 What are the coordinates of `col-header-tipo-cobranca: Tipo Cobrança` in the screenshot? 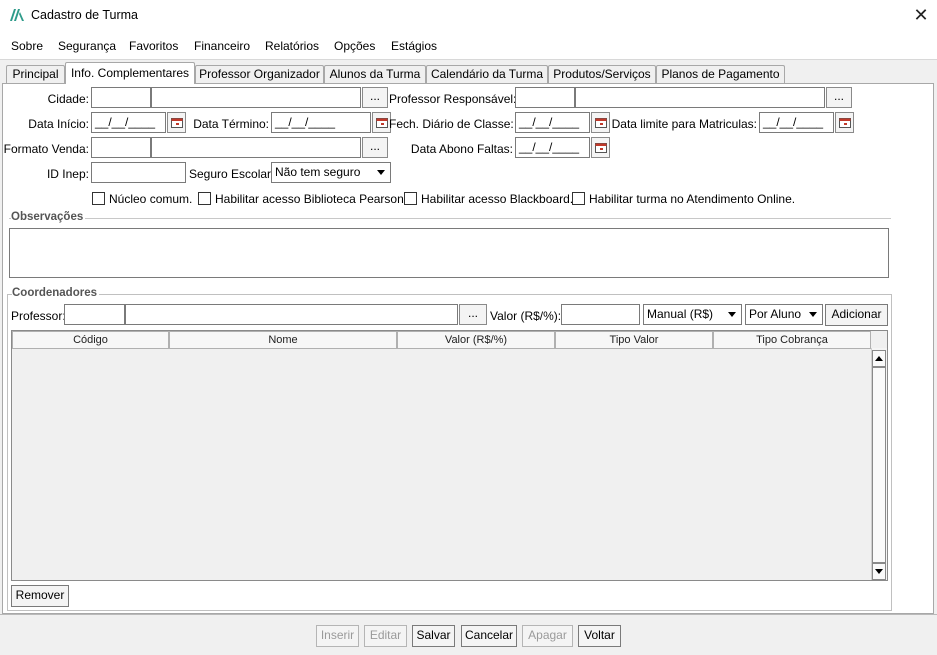 It's located at (792, 340).